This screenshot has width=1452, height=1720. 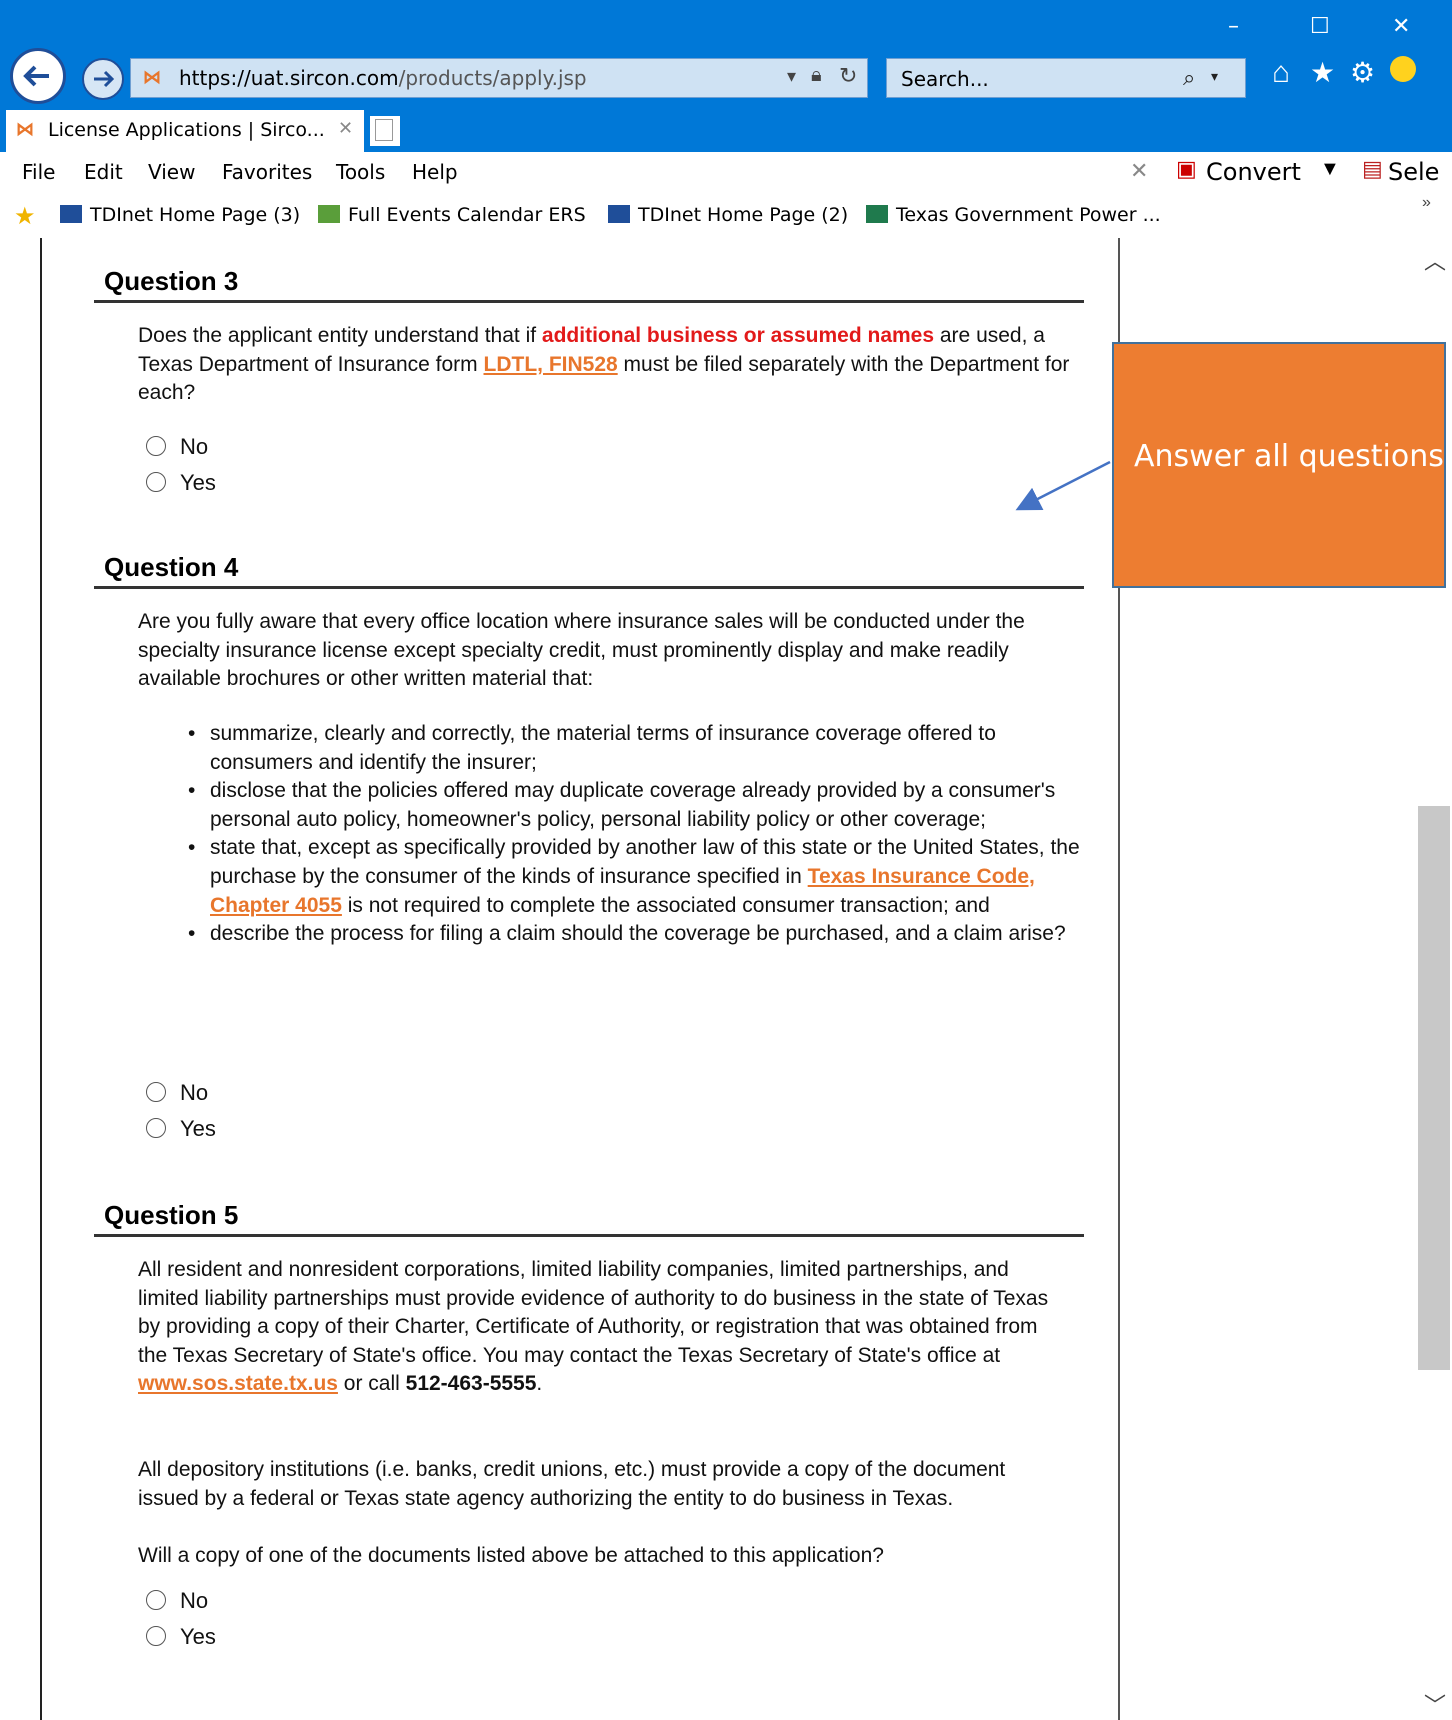 I want to click on q5-yes-label: Yes, so click(x=198, y=1636).